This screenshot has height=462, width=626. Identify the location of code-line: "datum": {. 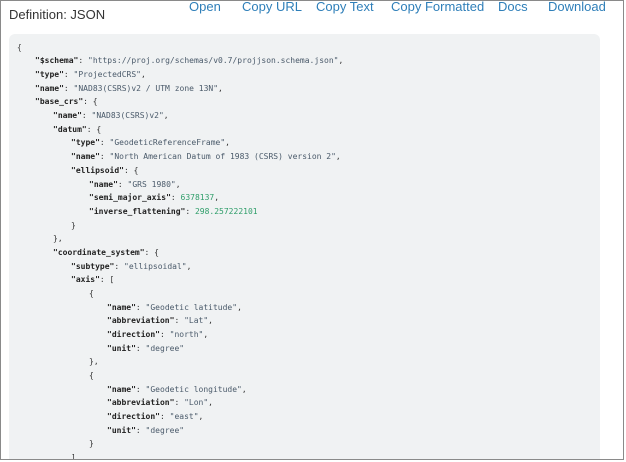
(77, 129).